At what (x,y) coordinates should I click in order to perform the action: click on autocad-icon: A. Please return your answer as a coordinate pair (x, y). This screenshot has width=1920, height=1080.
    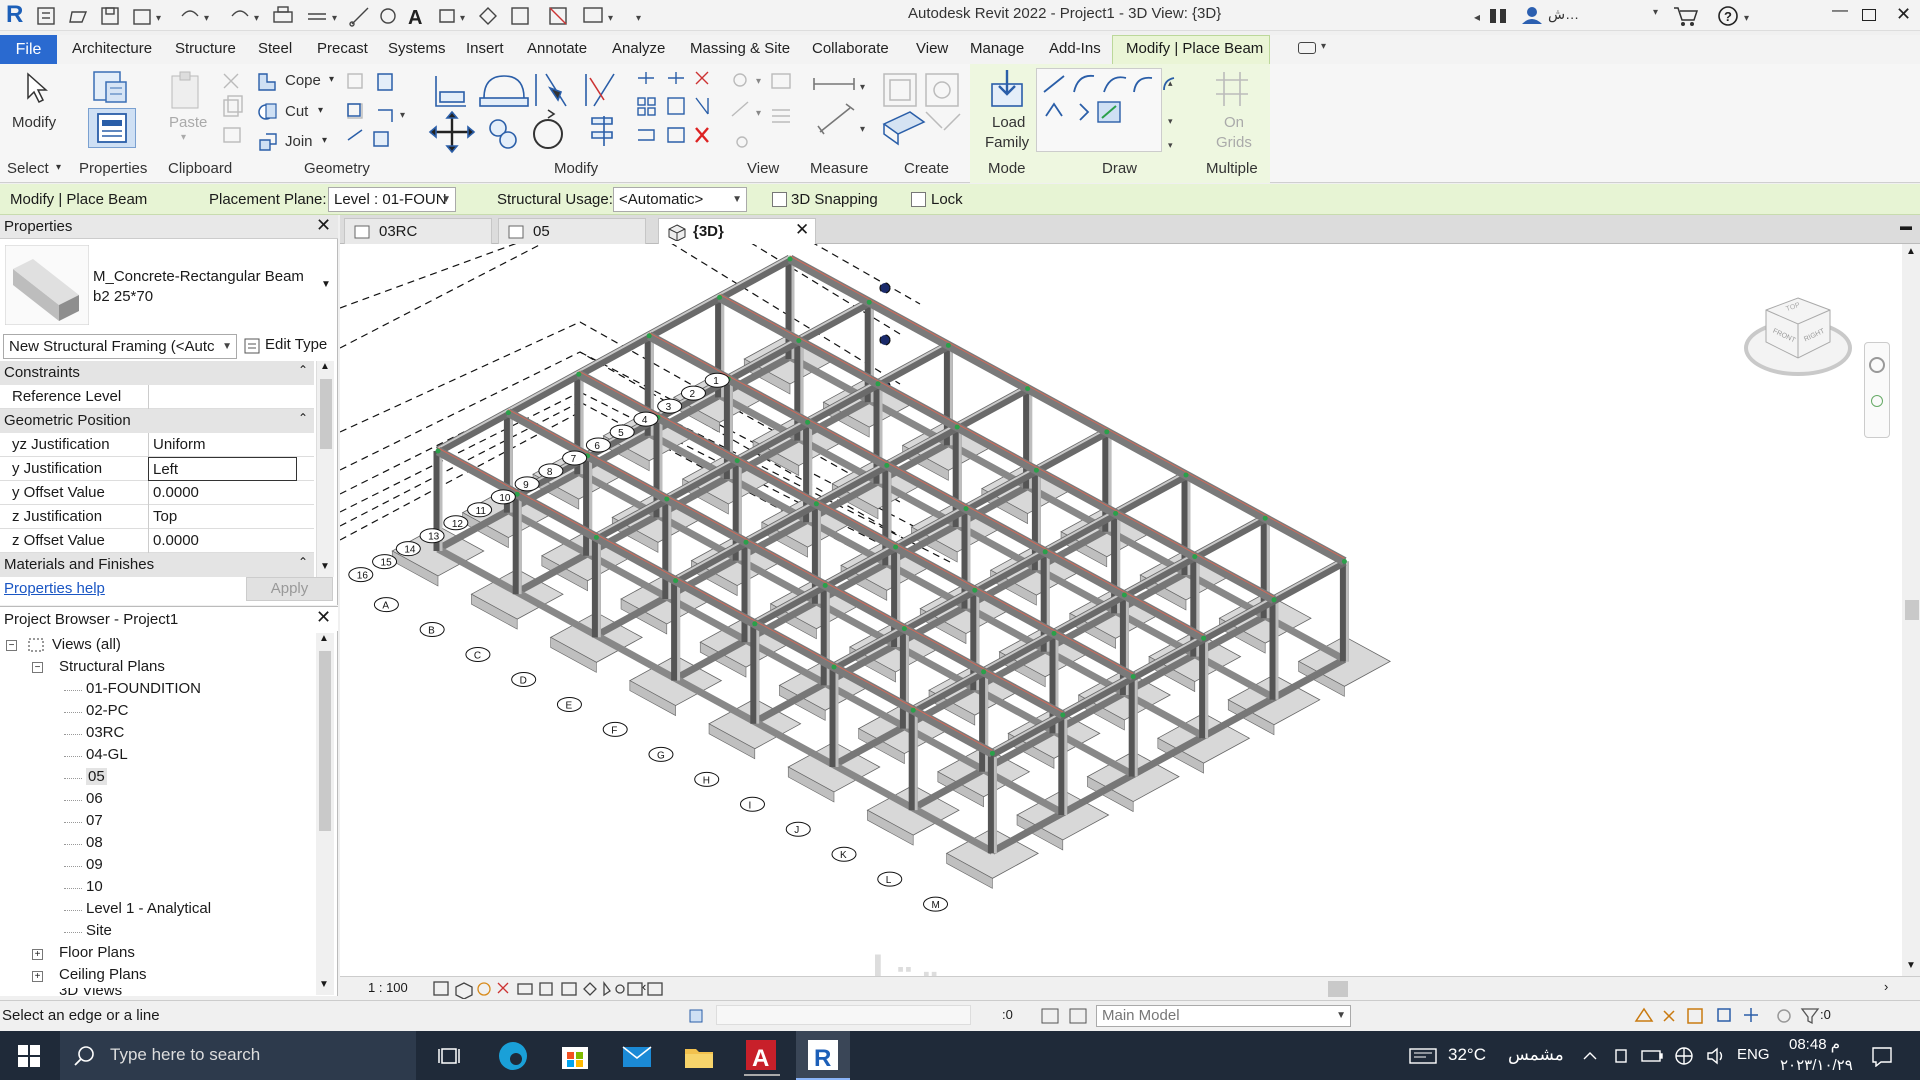
    Looking at the image, I should click on (762, 1056).